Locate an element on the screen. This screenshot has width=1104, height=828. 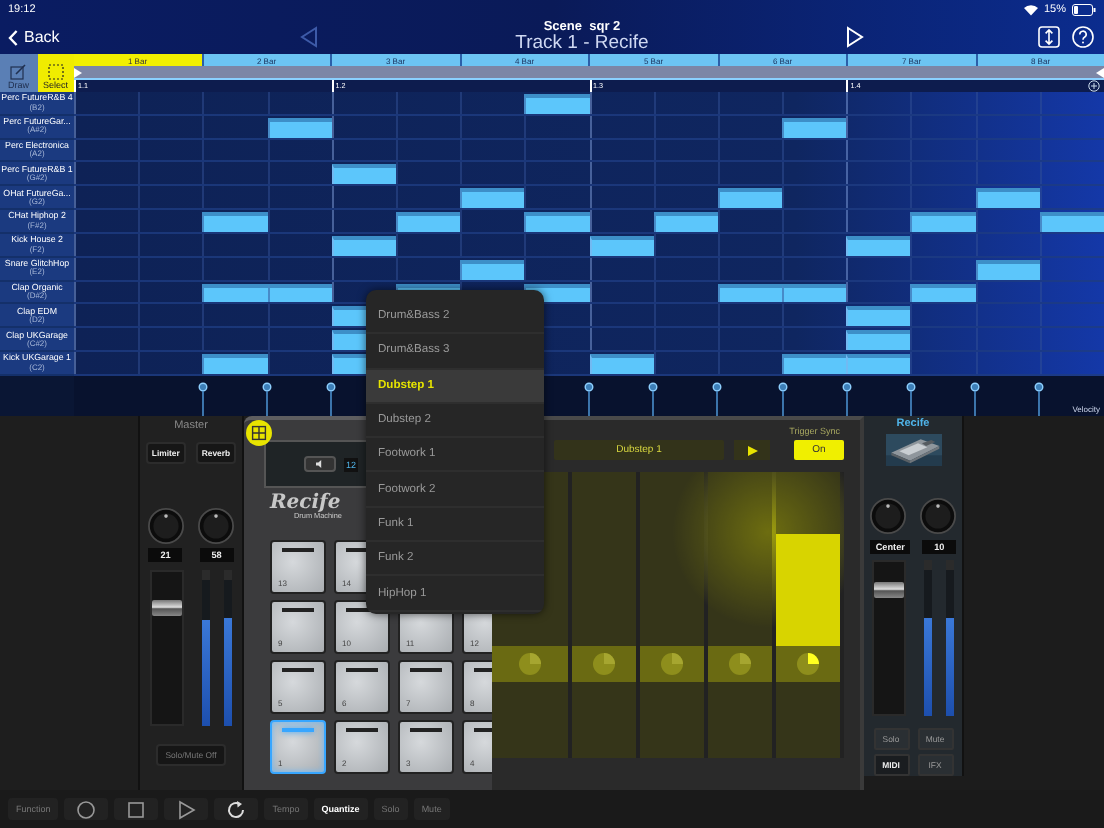
track-title: Track 1 - Recife is located at coordinates (582, 43).